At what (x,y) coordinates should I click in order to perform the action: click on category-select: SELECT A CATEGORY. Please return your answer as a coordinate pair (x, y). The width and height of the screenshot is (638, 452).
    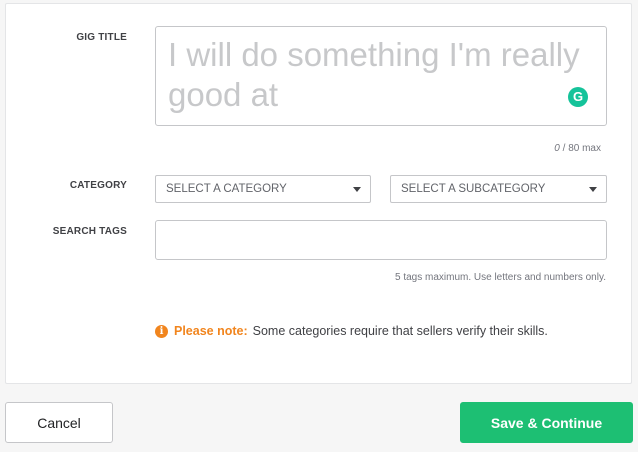
    Looking at the image, I should click on (263, 189).